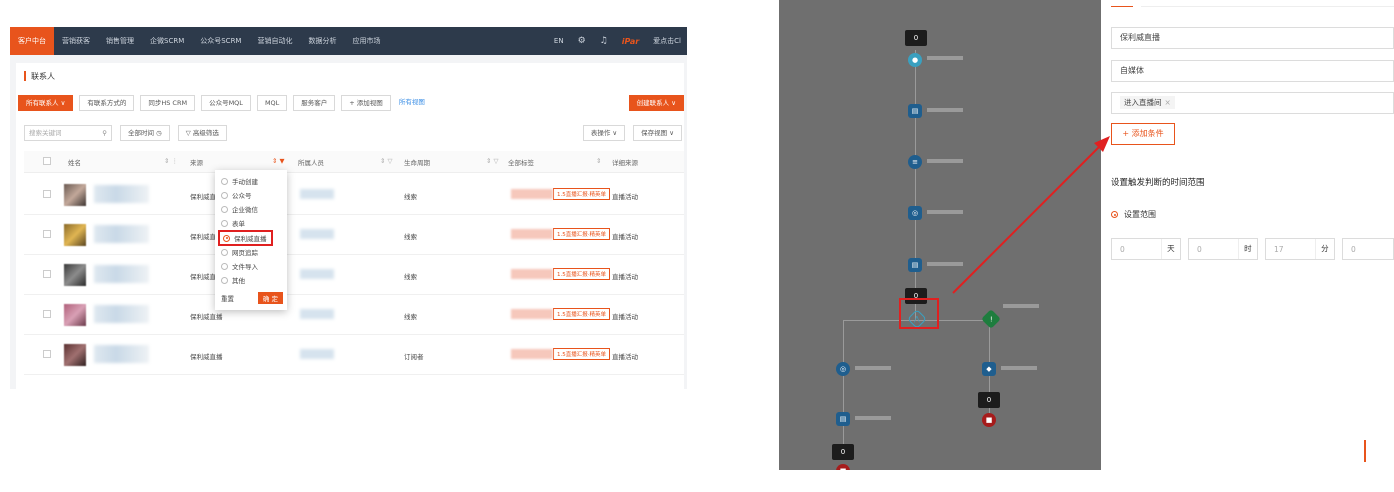 This screenshot has height=492, width=1394. What do you see at coordinates (171, 161) in the screenshot?
I see `sort-icon: ⇕ ⋮` at bounding box center [171, 161].